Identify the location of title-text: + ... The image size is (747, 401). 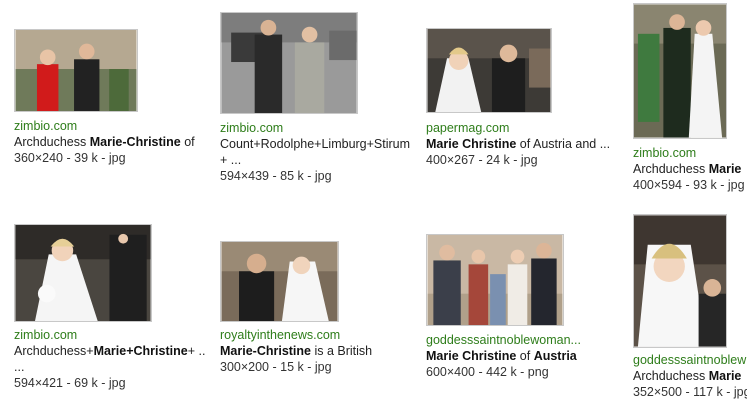
(196, 351).